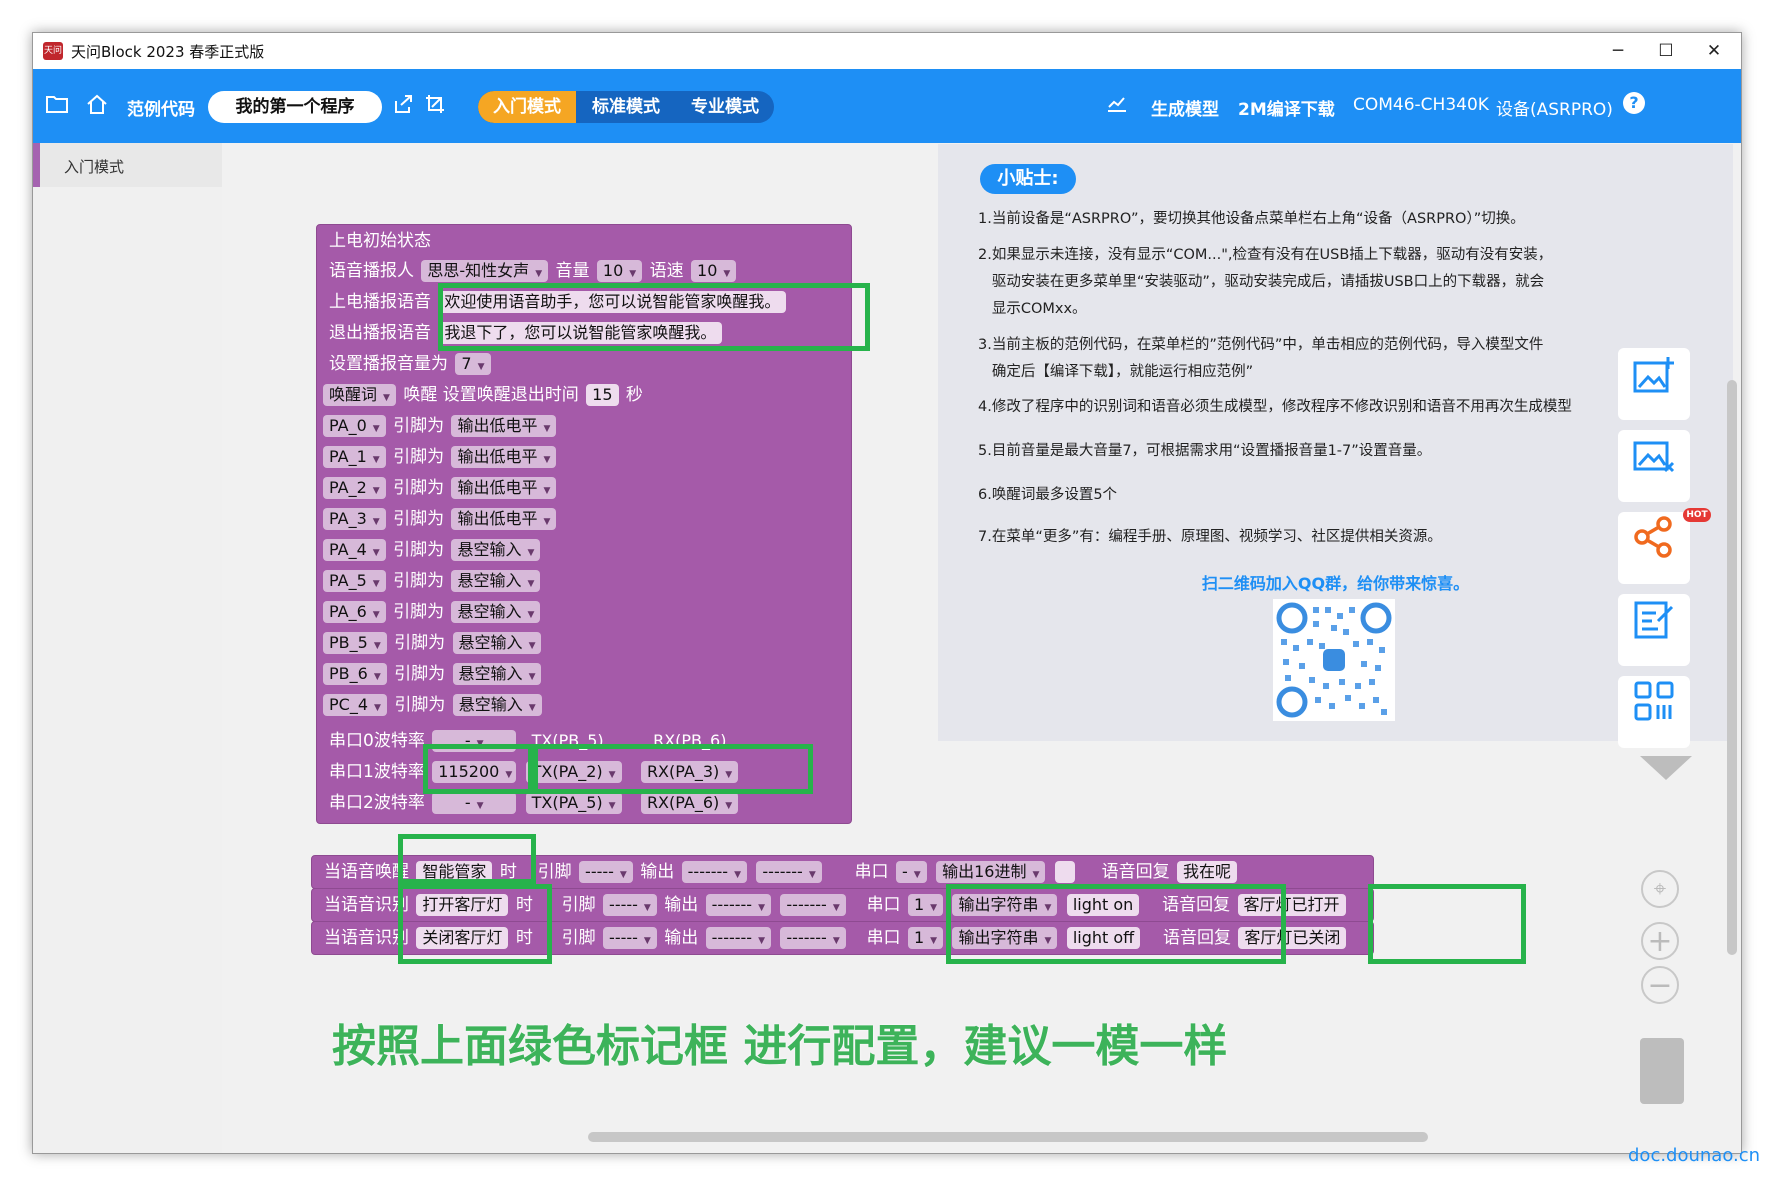  I want to click on zoom-out-icon: −, so click(1660, 985).